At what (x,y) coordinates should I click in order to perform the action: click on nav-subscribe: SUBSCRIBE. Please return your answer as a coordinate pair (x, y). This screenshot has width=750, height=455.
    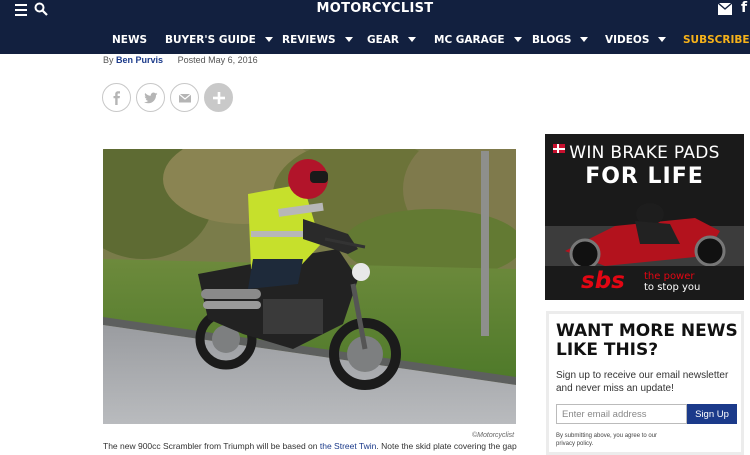
    Looking at the image, I should click on (716, 40).